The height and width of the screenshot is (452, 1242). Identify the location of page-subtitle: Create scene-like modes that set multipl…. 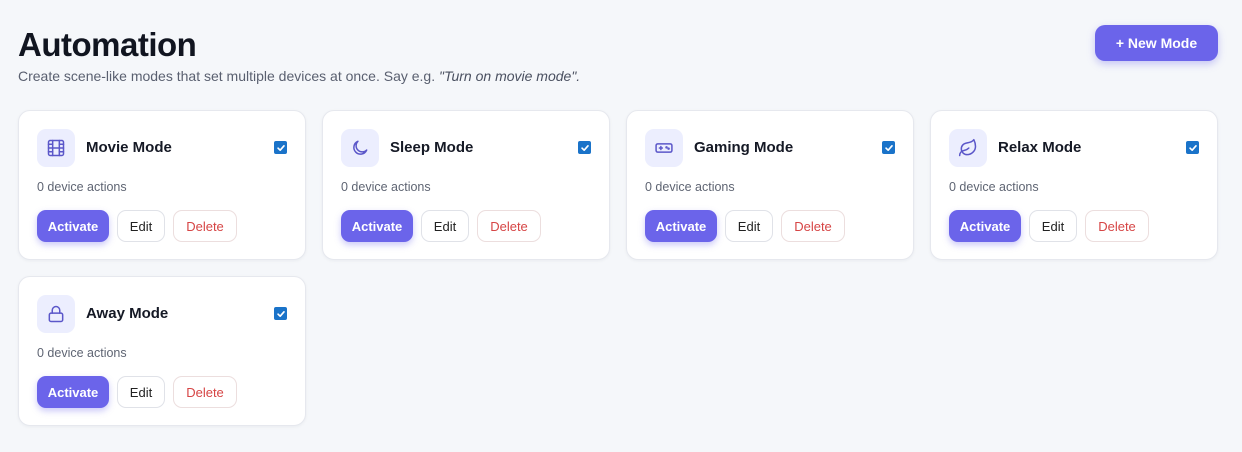
(299, 76).